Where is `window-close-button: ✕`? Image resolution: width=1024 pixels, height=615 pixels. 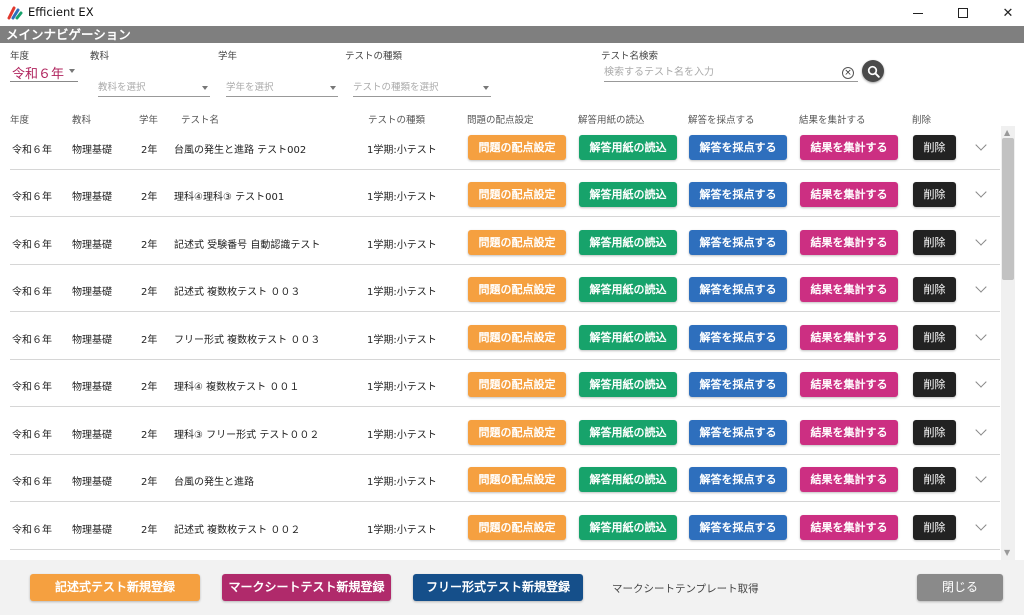 window-close-button: ✕ is located at coordinates (1004, 13).